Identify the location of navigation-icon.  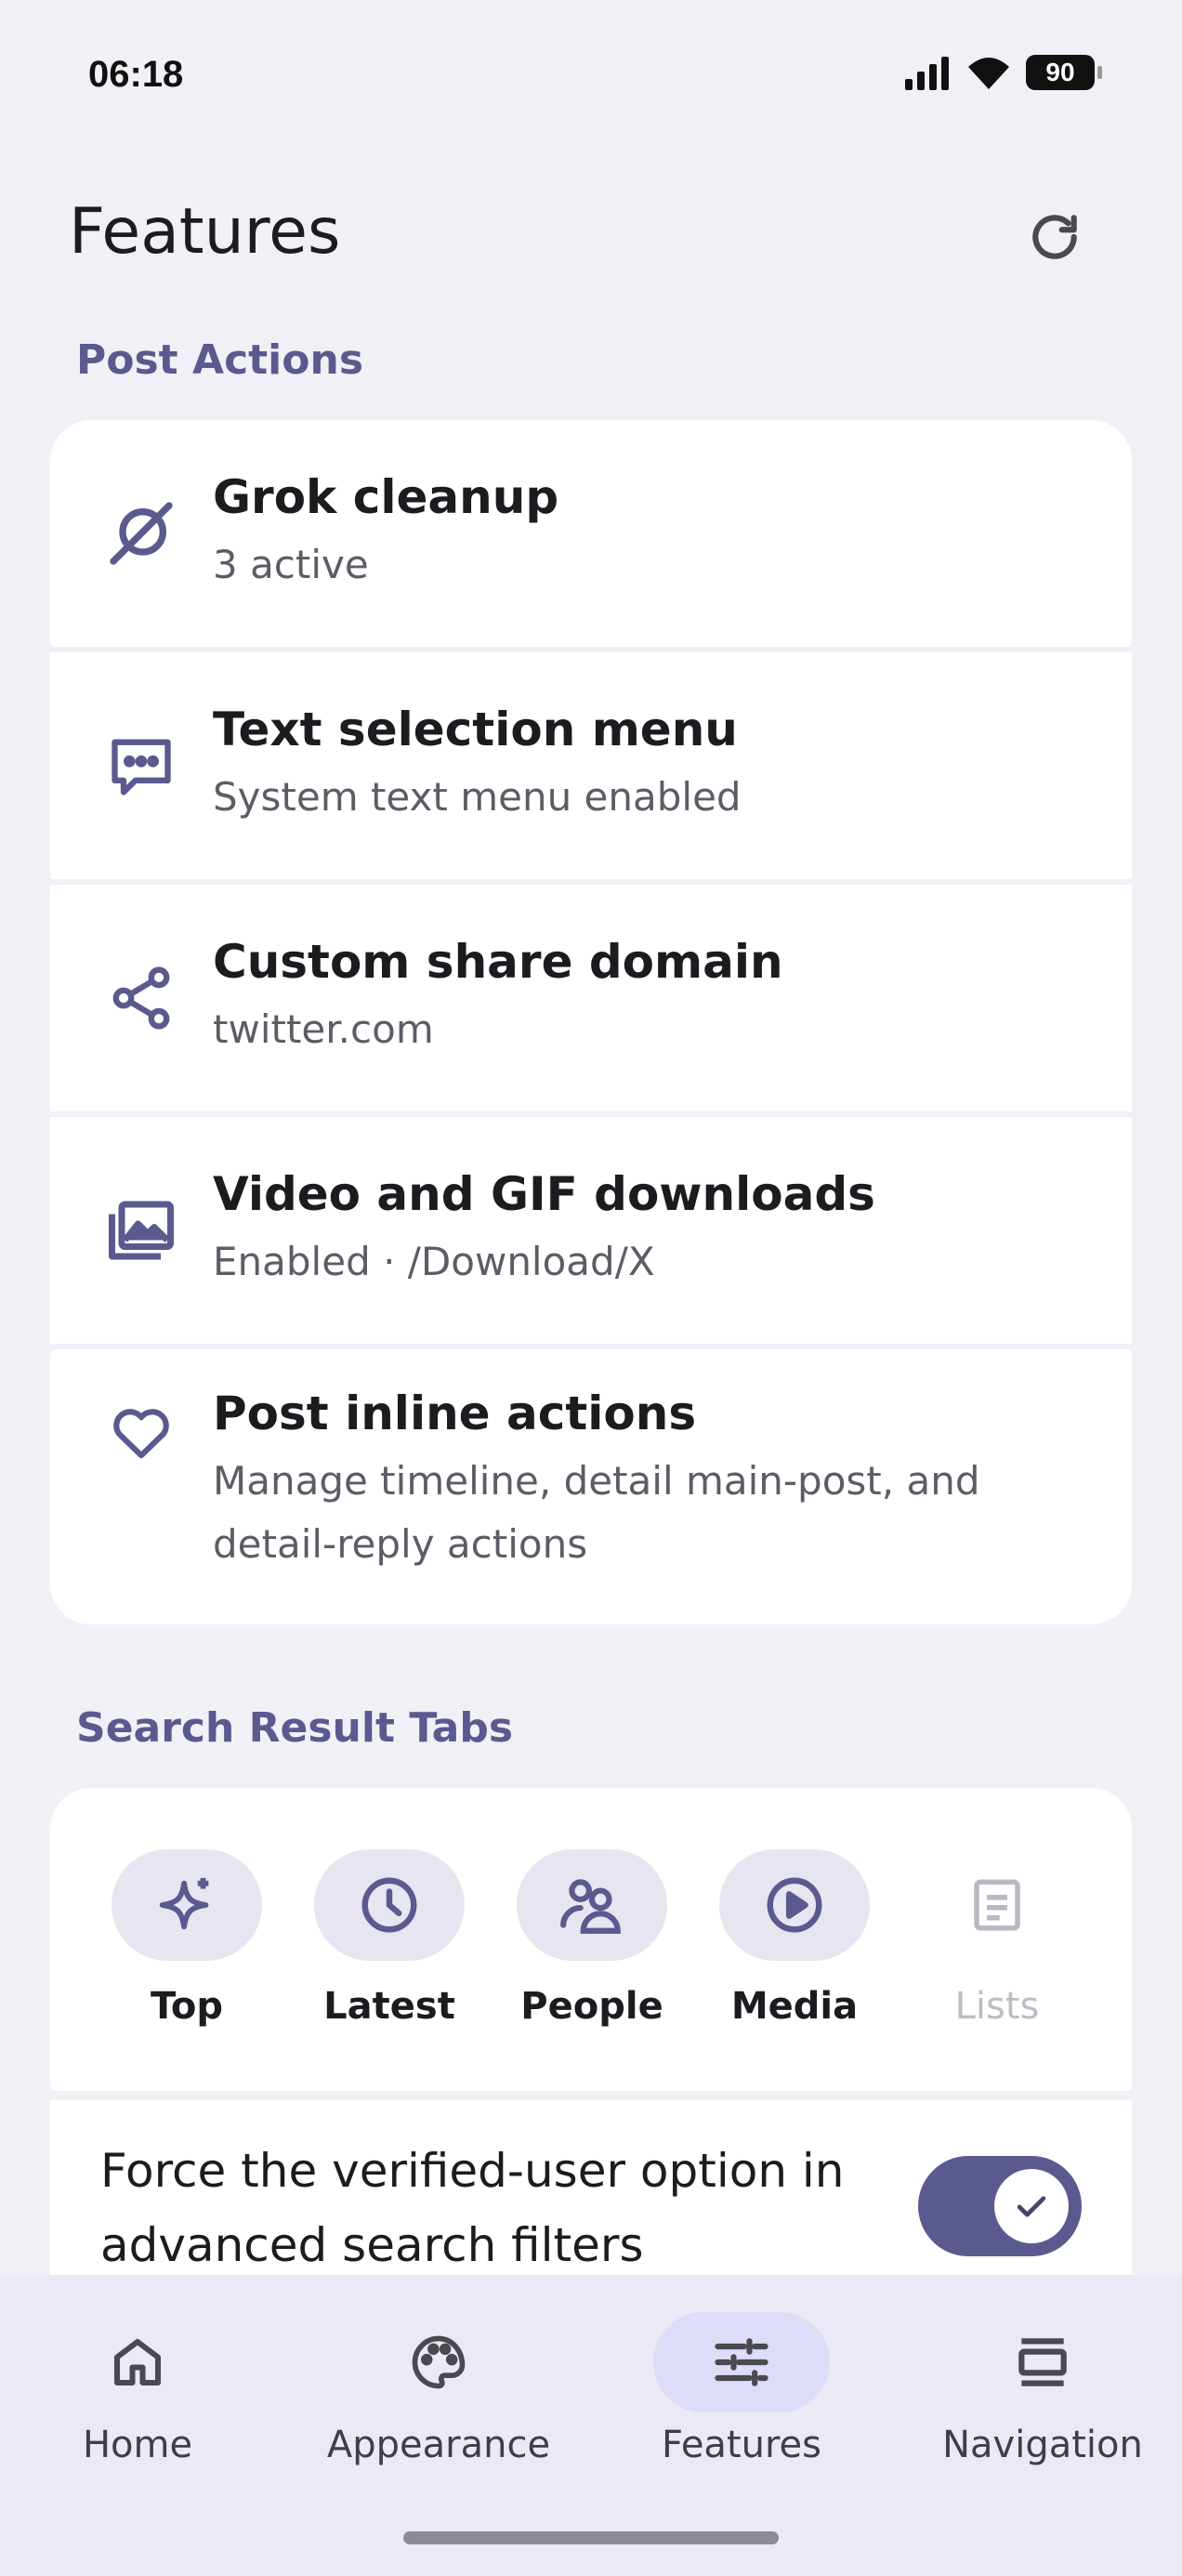
(1042, 2362).